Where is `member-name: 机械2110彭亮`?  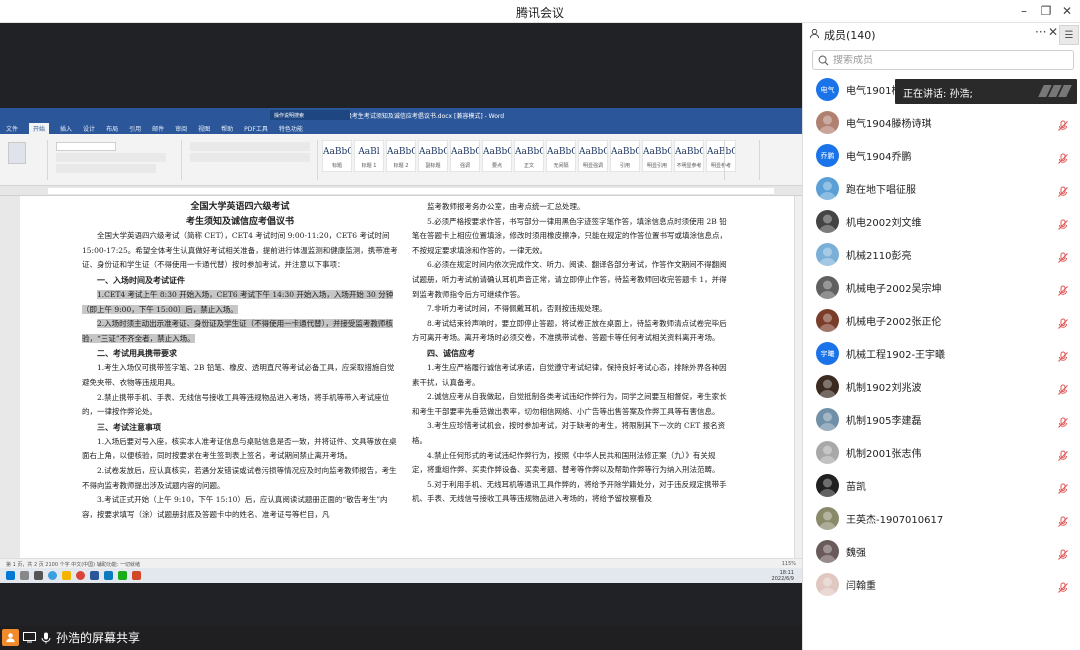 member-name: 机械2110彭亮 is located at coordinates (879, 256).